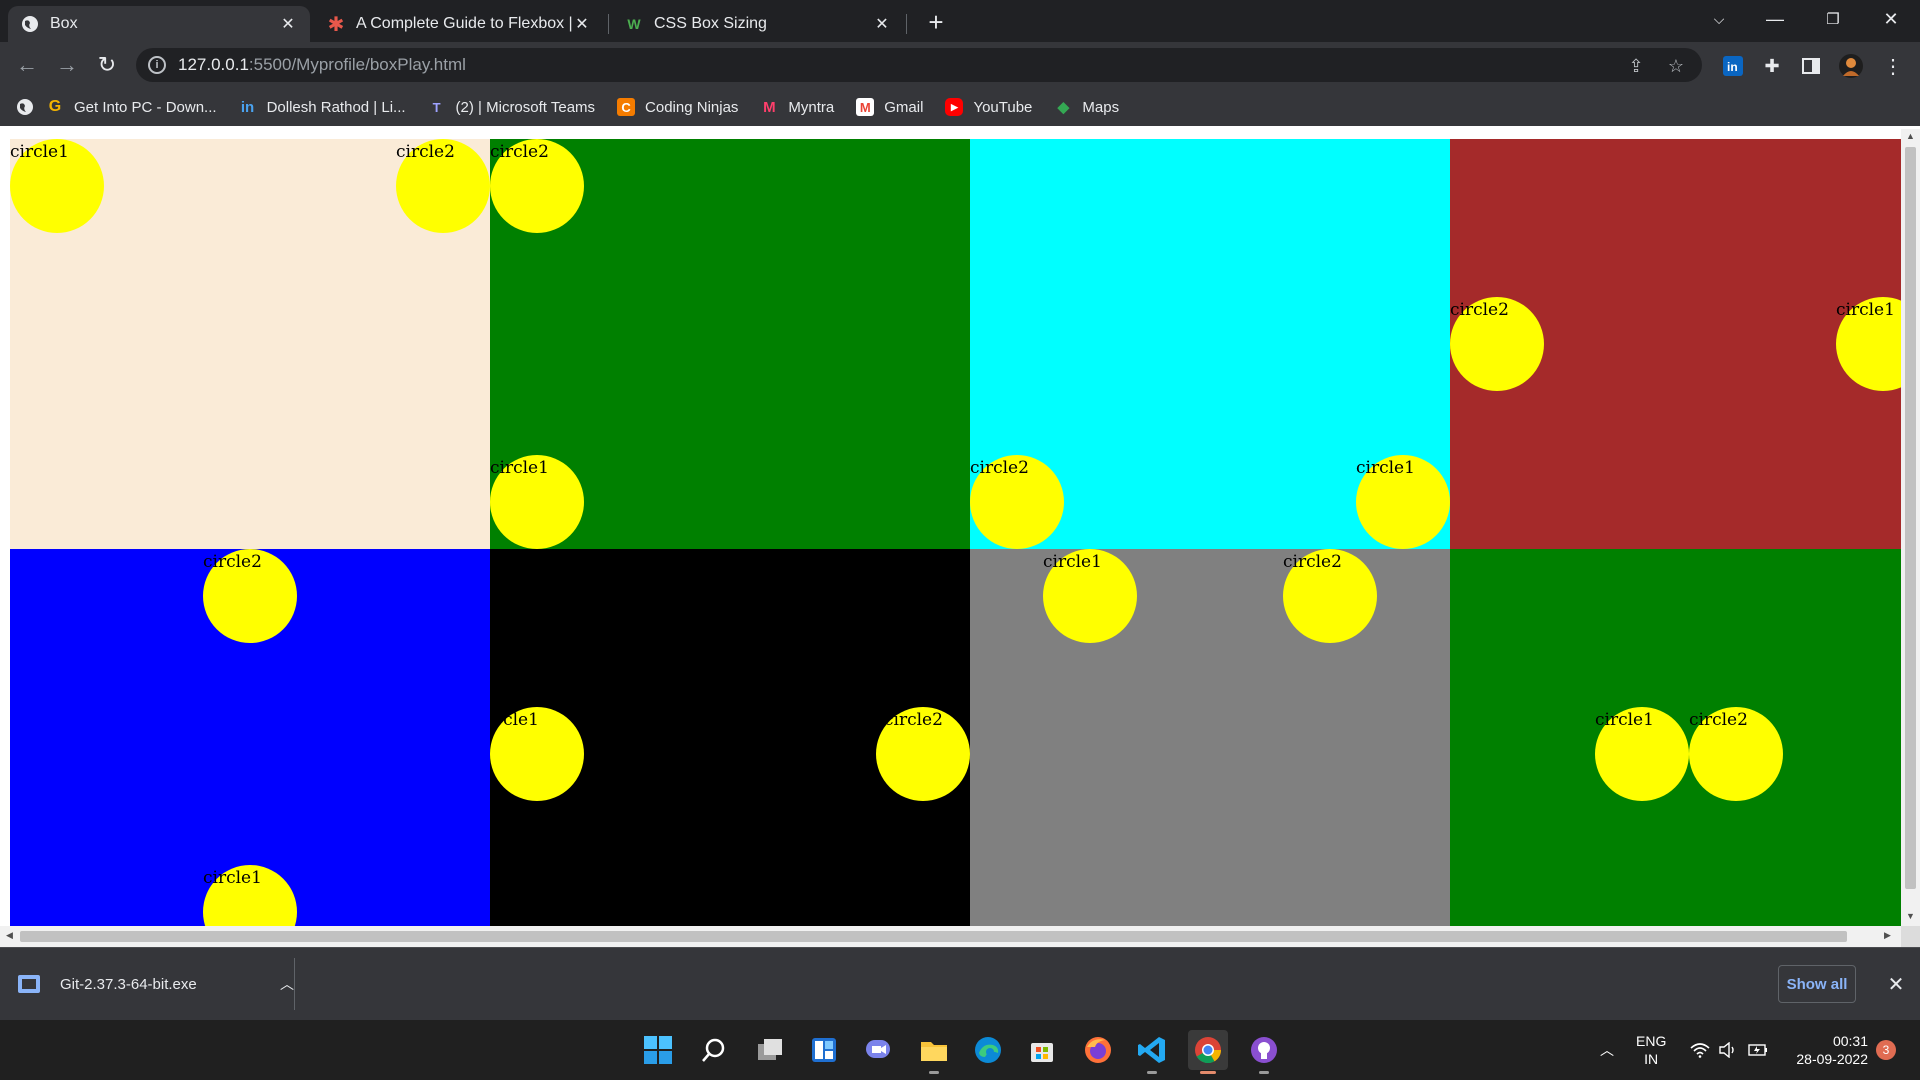 The width and height of the screenshot is (1920, 1080). What do you see at coordinates (934, 1052) in the screenshot?
I see `file-explorer-icon` at bounding box center [934, 1052].